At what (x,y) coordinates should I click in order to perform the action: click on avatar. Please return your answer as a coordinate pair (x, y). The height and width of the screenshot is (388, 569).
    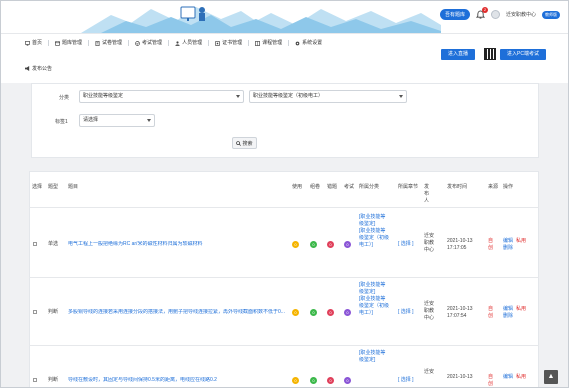
    Looking at the image, I should click on (495, 14).